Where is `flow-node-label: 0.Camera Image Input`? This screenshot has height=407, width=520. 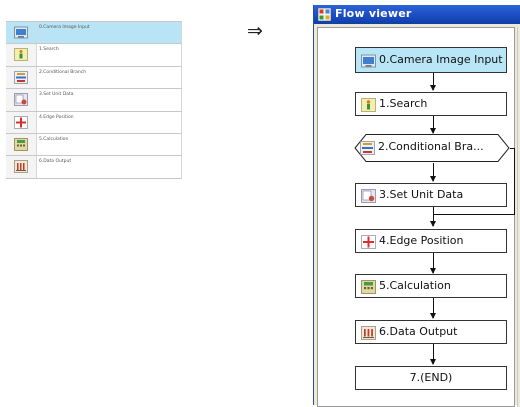
flow-node-label: 0.Camera Image Input is located at coordinates (441, 59).